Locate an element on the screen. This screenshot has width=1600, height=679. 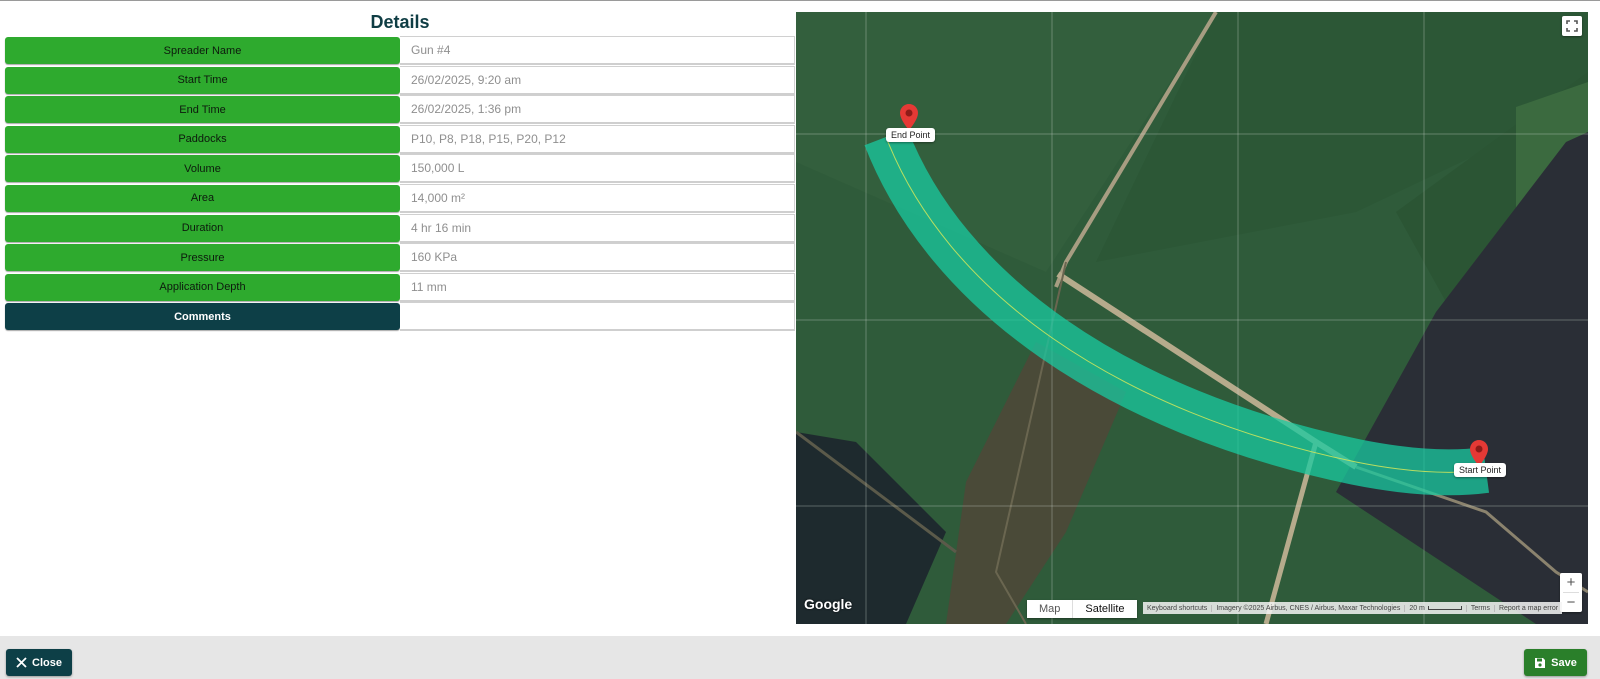
map-type-satellite-button: Satellite is located at coordinates (1104, 609).